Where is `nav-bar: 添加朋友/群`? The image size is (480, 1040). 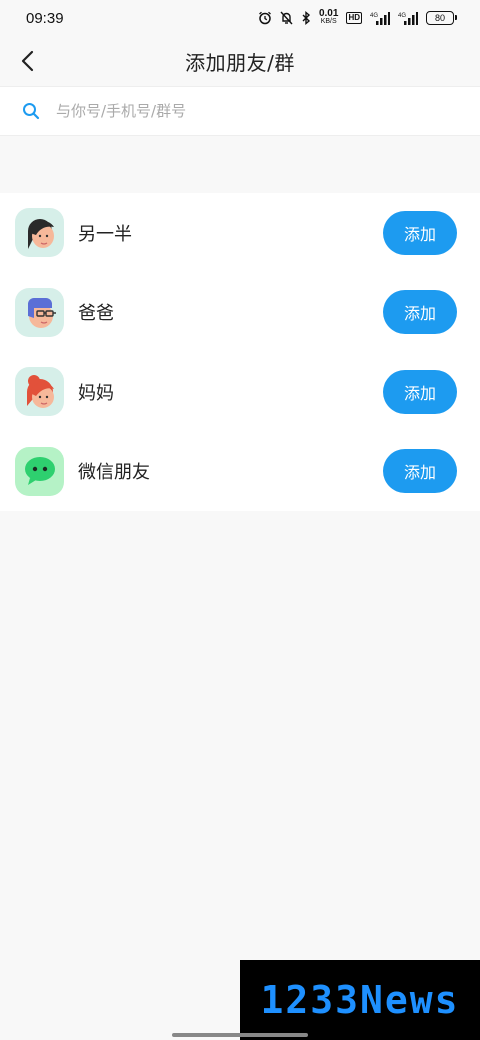
nav-bar: 添加朋友/群 is located at coordinates (240, 61).